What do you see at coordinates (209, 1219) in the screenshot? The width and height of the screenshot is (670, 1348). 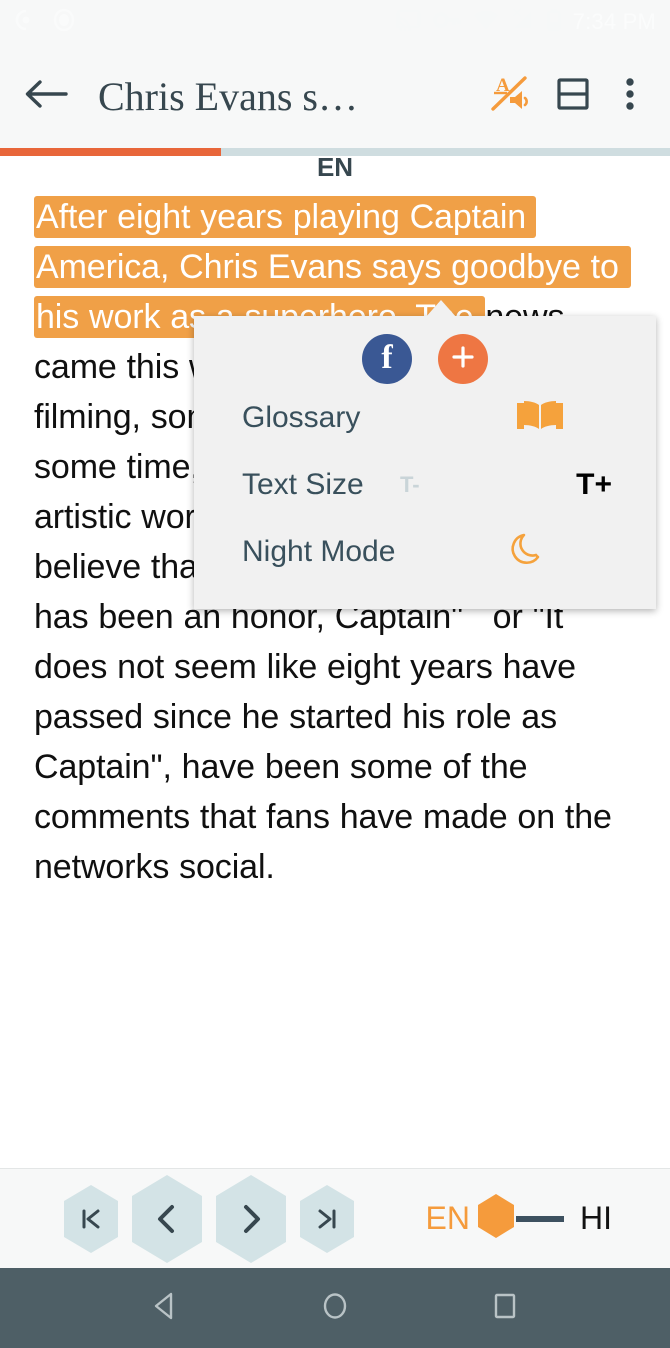 I see `pager-controls` at bounding box center [209, 1219].